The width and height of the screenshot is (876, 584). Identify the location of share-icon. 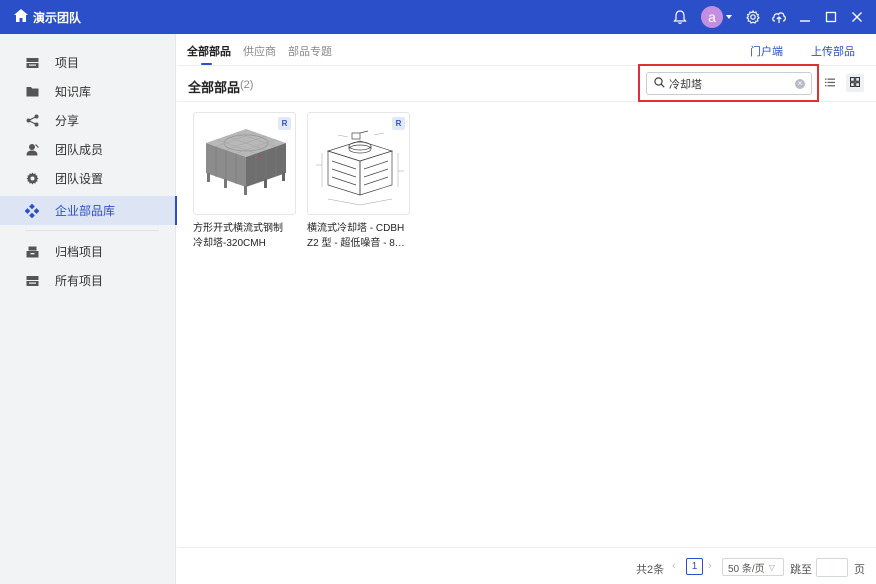
(32, 121).